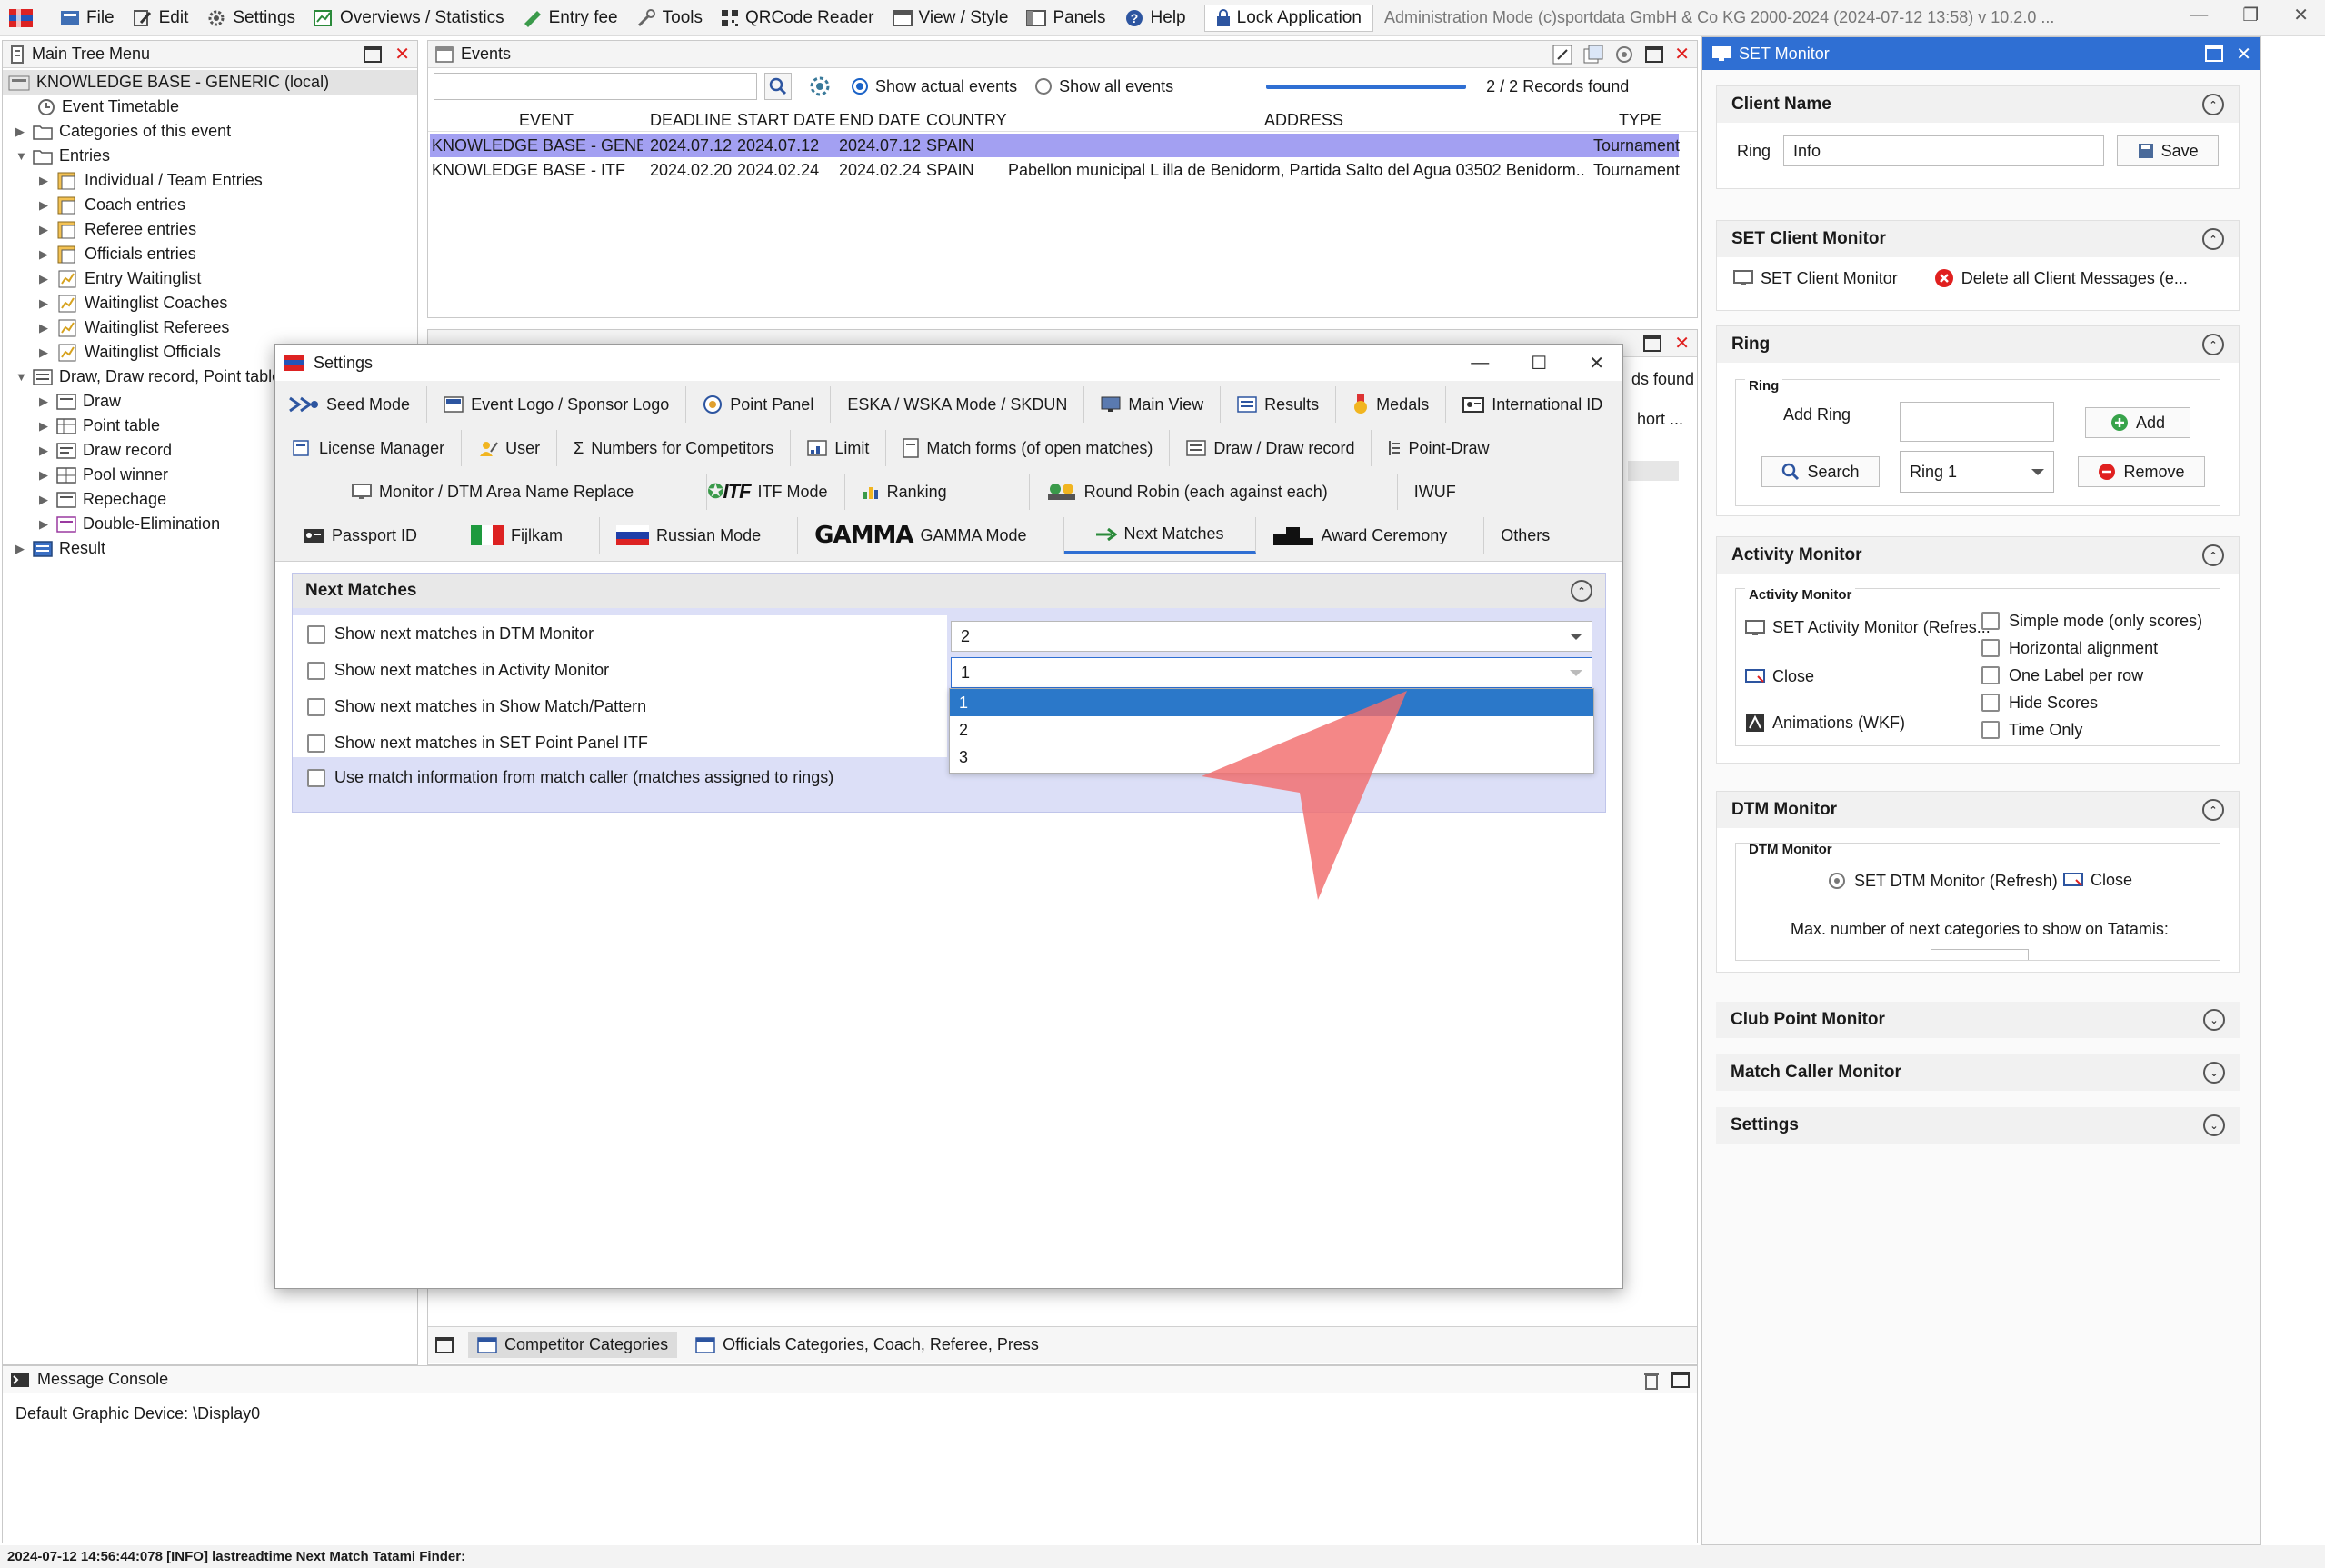 This screenshot has width=2325, height=1568. I want to click on tree-item-waitinglist-coaches: ▶ Waitinglist Coaches, so click(210, 303).